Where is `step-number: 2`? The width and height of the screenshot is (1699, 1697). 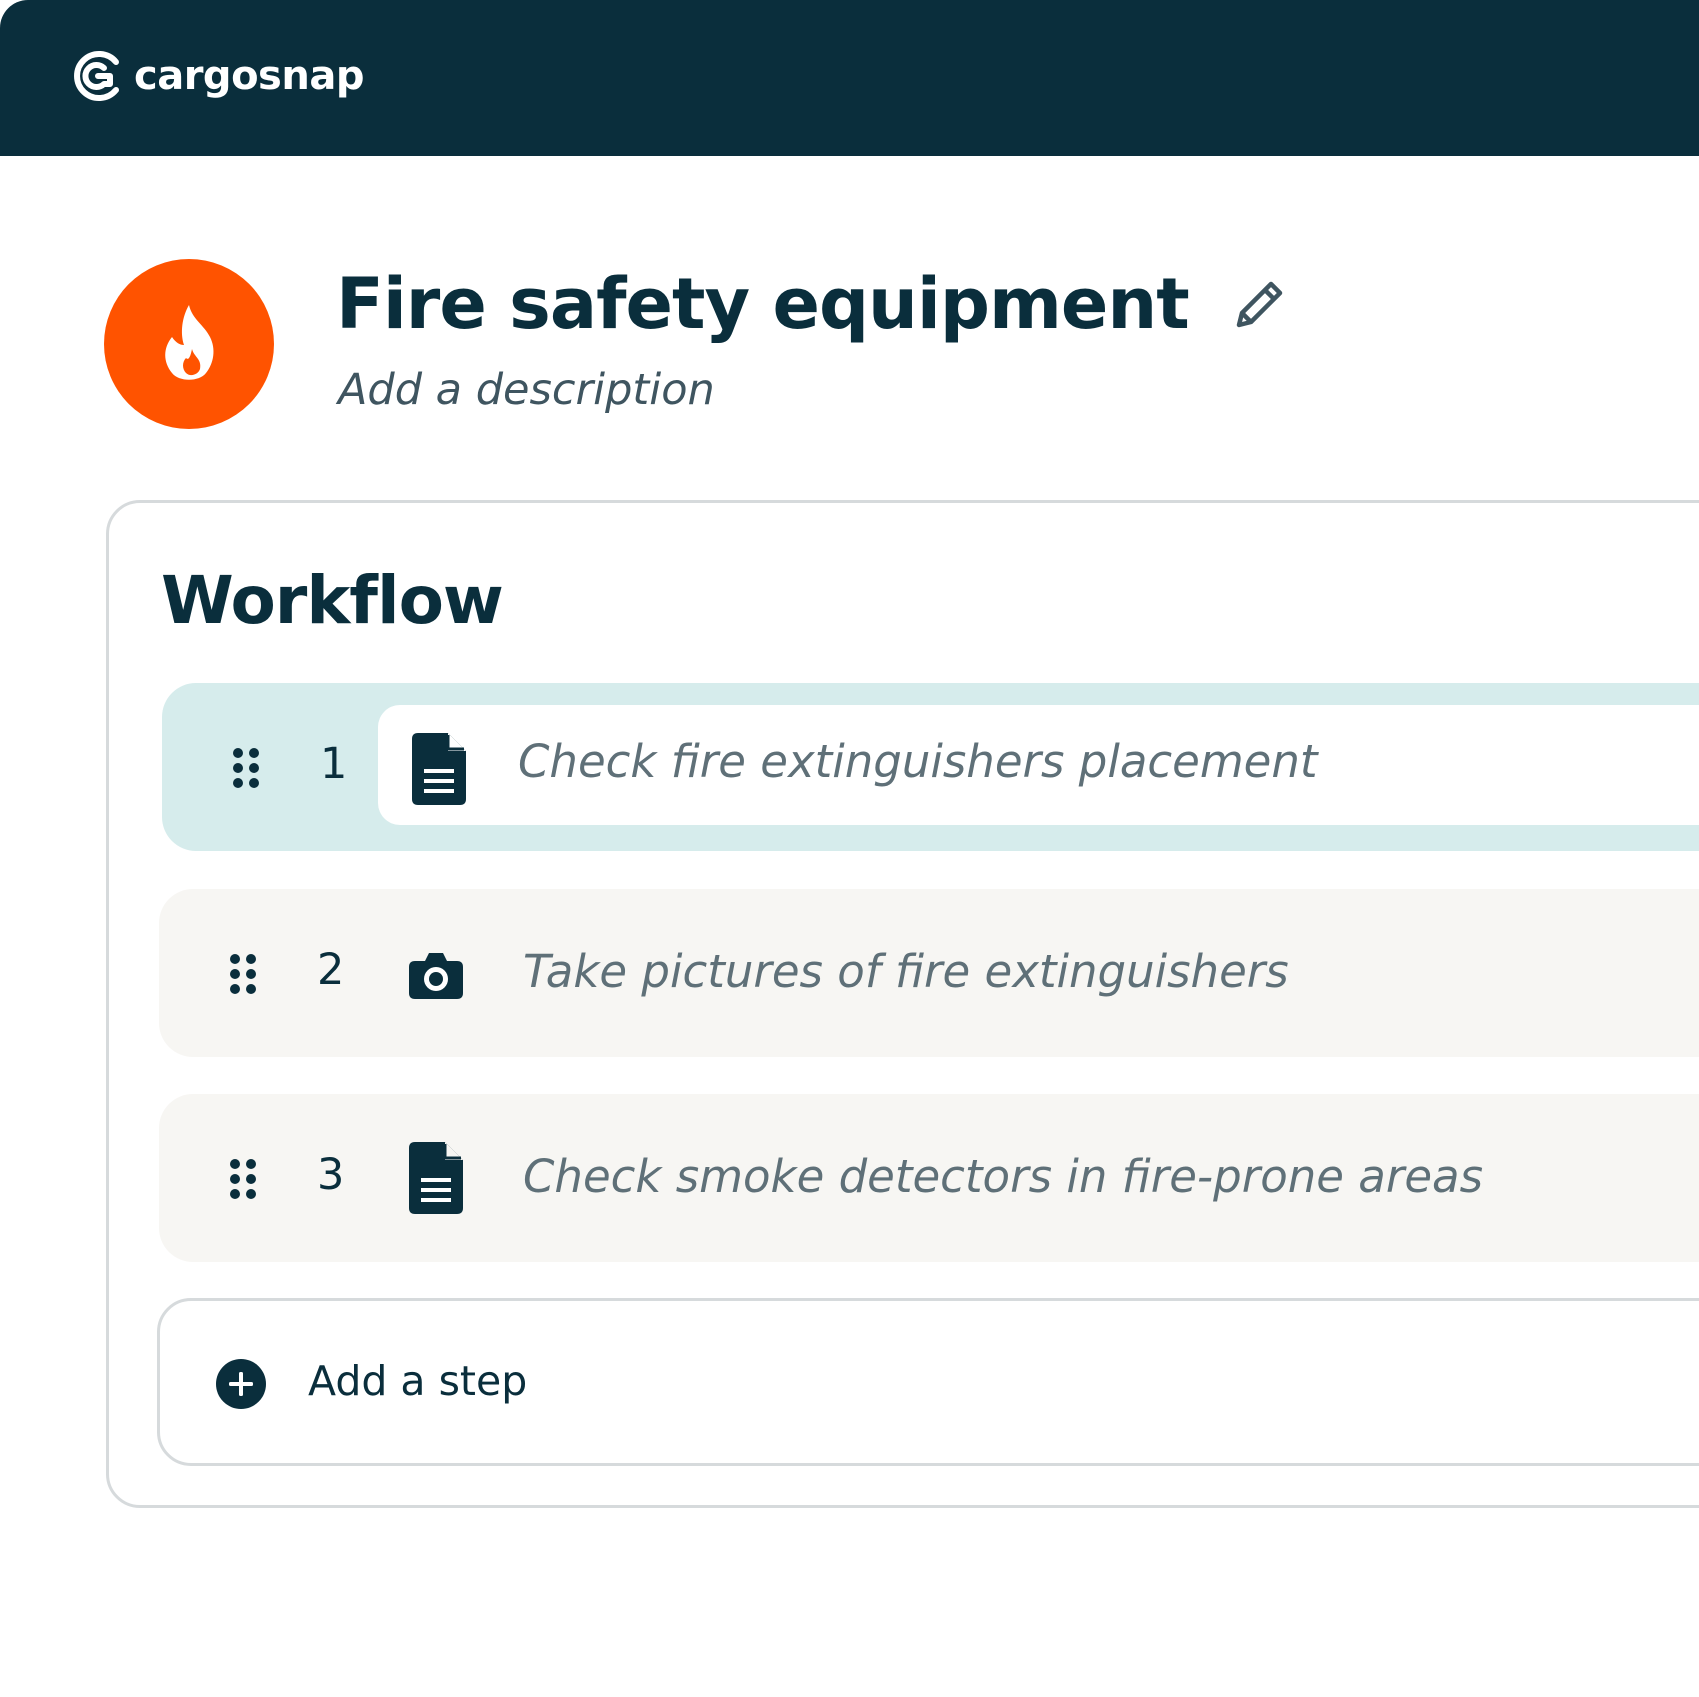
step-number: 2 is located at coordinates (331, 970).